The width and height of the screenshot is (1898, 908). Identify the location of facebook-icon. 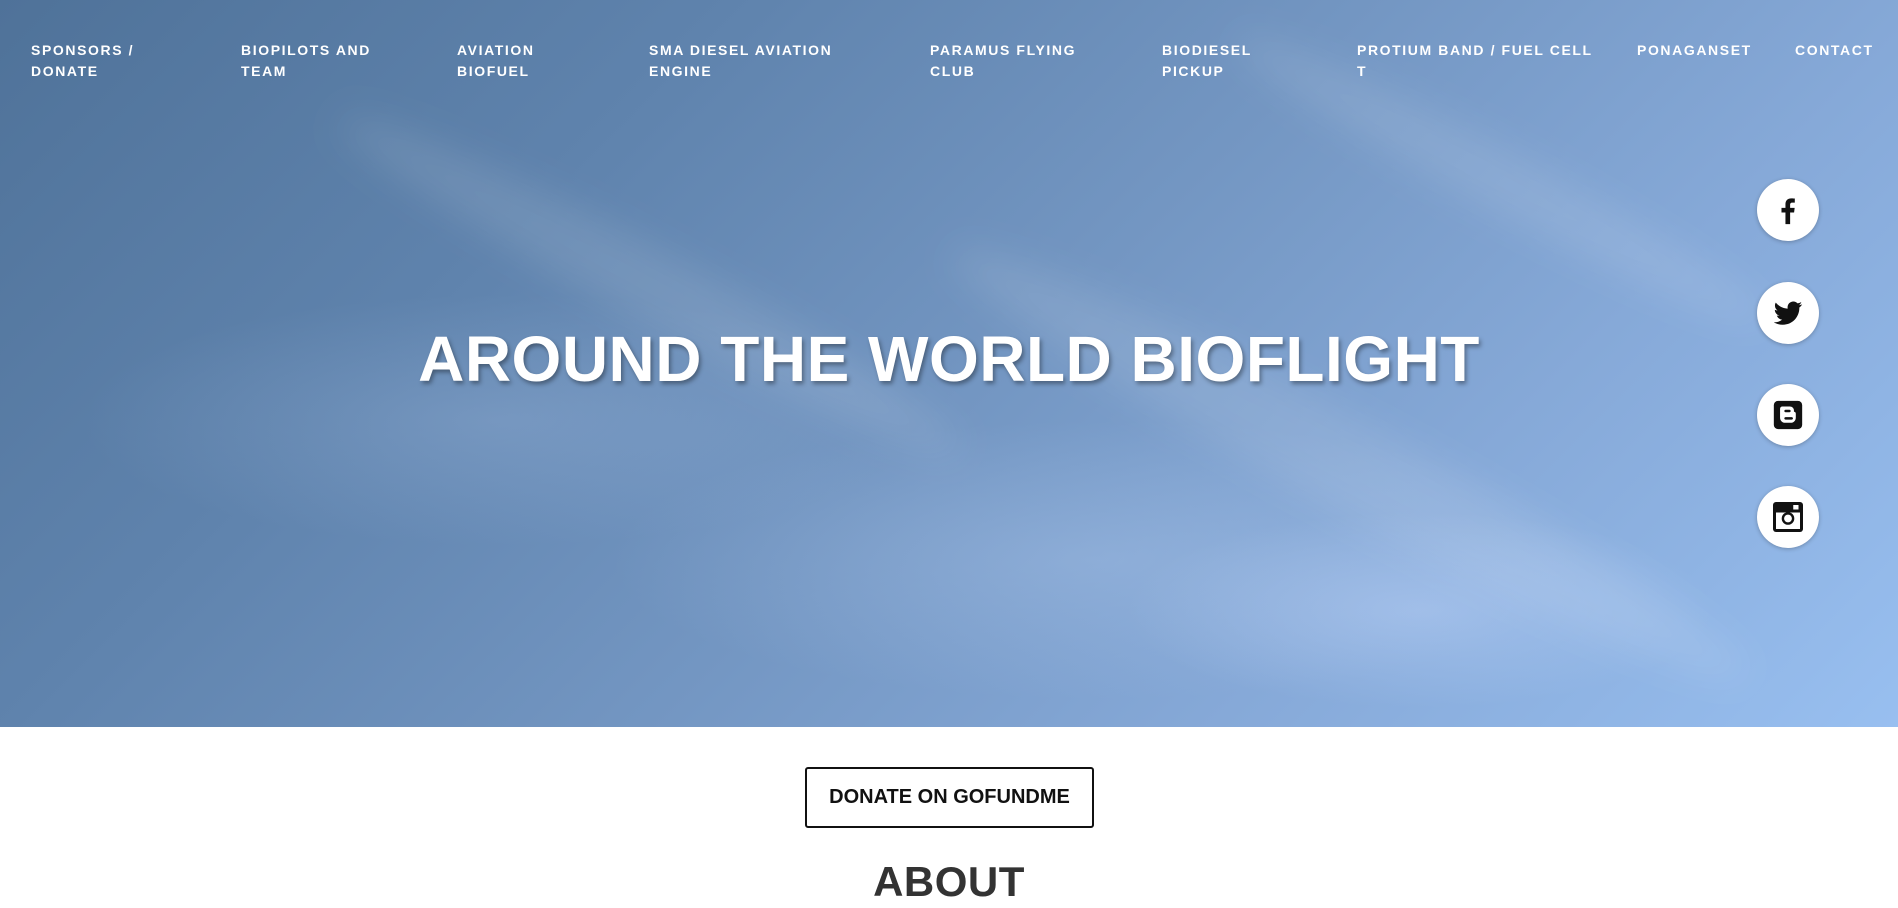
(1788, 211).